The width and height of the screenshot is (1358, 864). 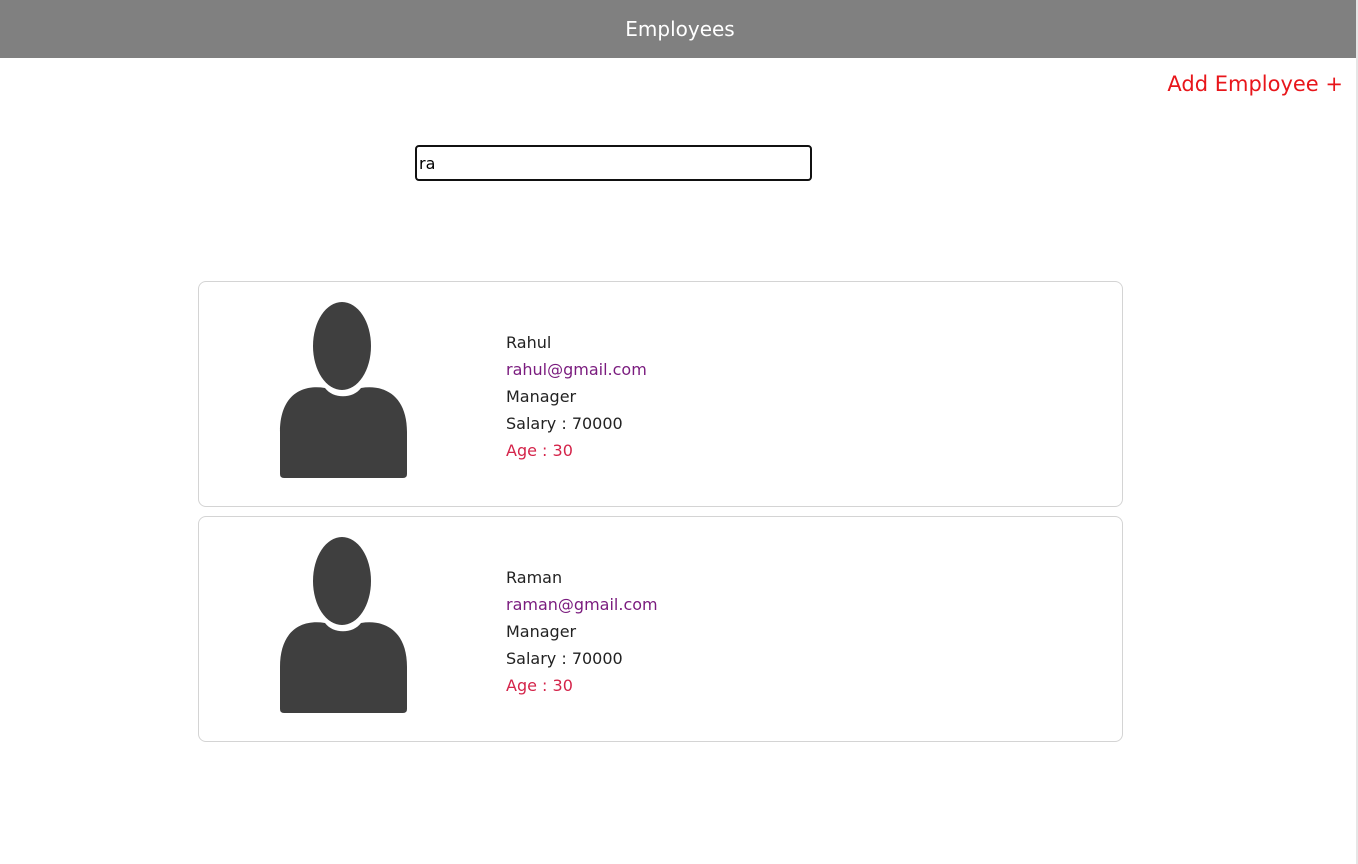 I want to click on employee-email: raman@gmail.com, so click(x=582, y=604).